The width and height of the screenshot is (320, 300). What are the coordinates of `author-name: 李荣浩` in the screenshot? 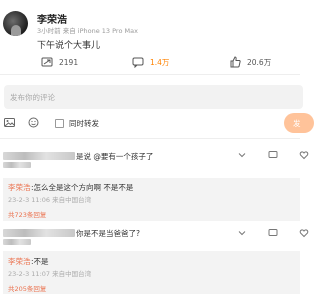 It's located at (52, 18).